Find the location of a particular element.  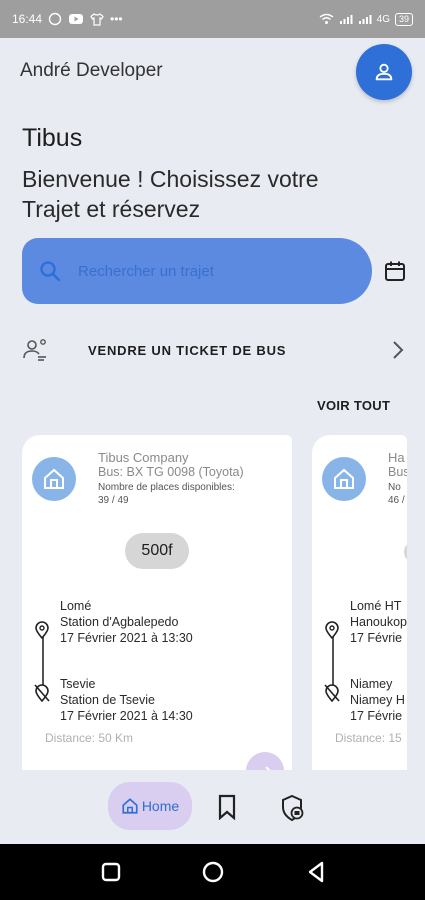

company-name: Ha is located at coordinates (396, 457).